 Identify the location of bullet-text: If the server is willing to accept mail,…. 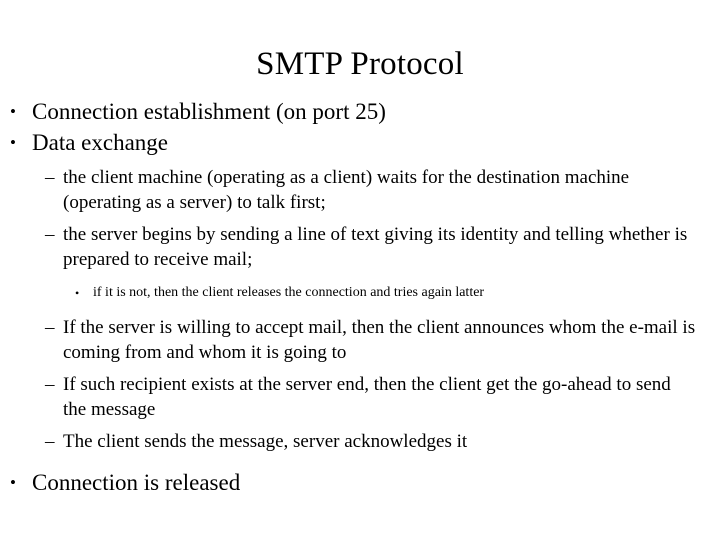
(379, 340).